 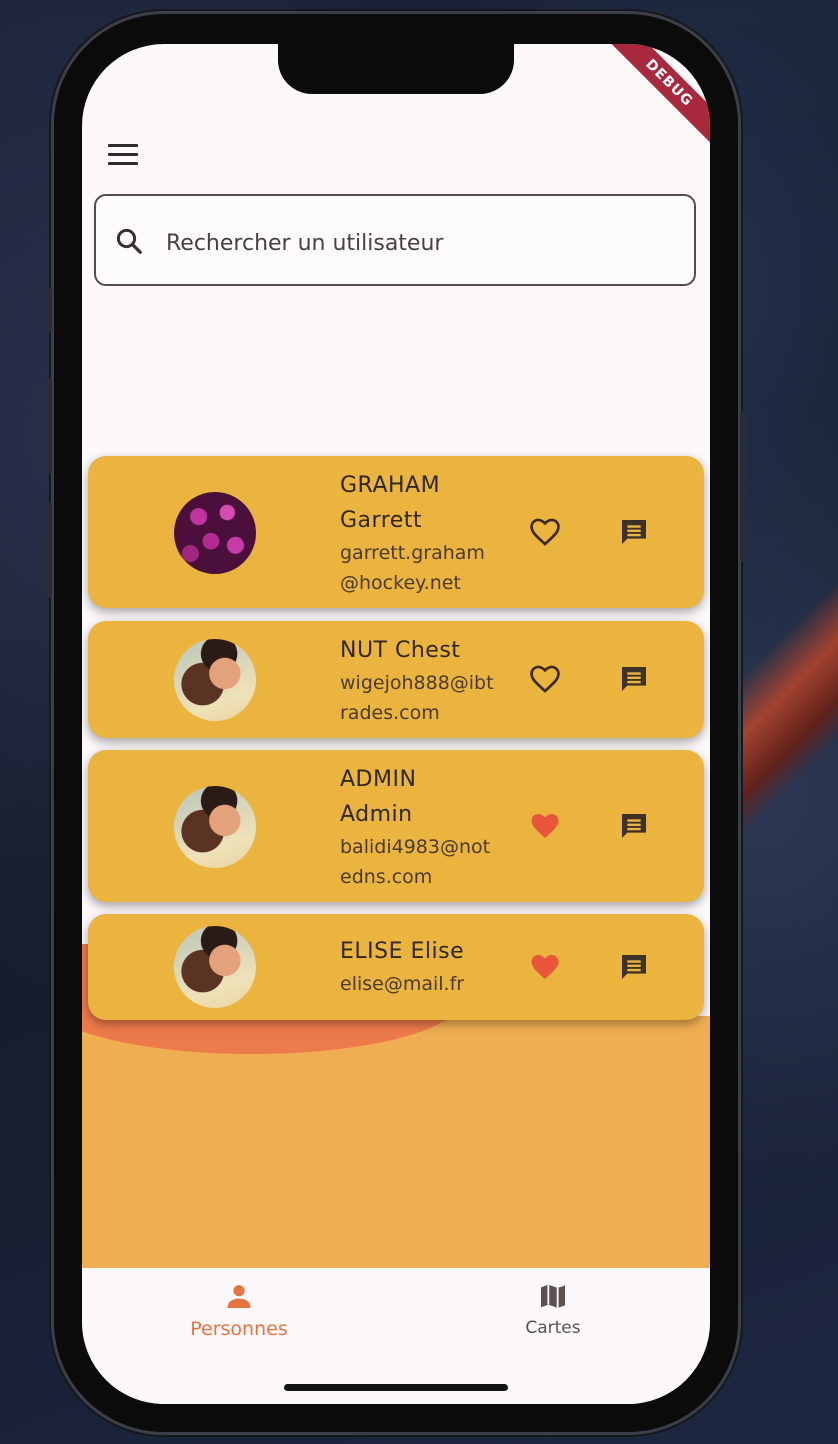 What do you see at coordinates (49, 426) in the screenshot?
I see `phone-volume-up-button` at bounding box center [49, 426].